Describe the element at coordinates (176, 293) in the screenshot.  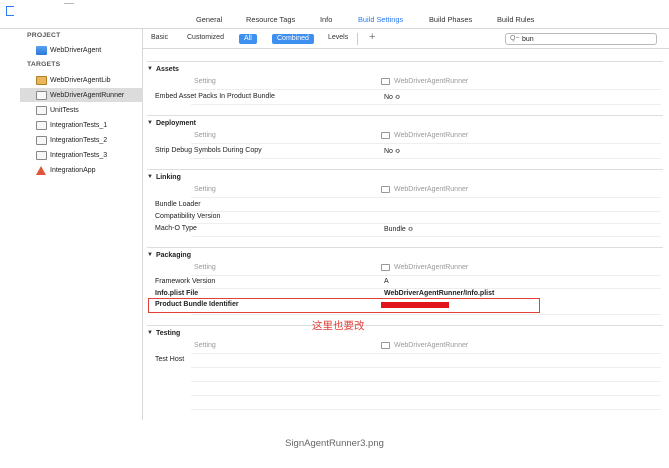
I see `setting-row-label: Info.plist File` at that location.